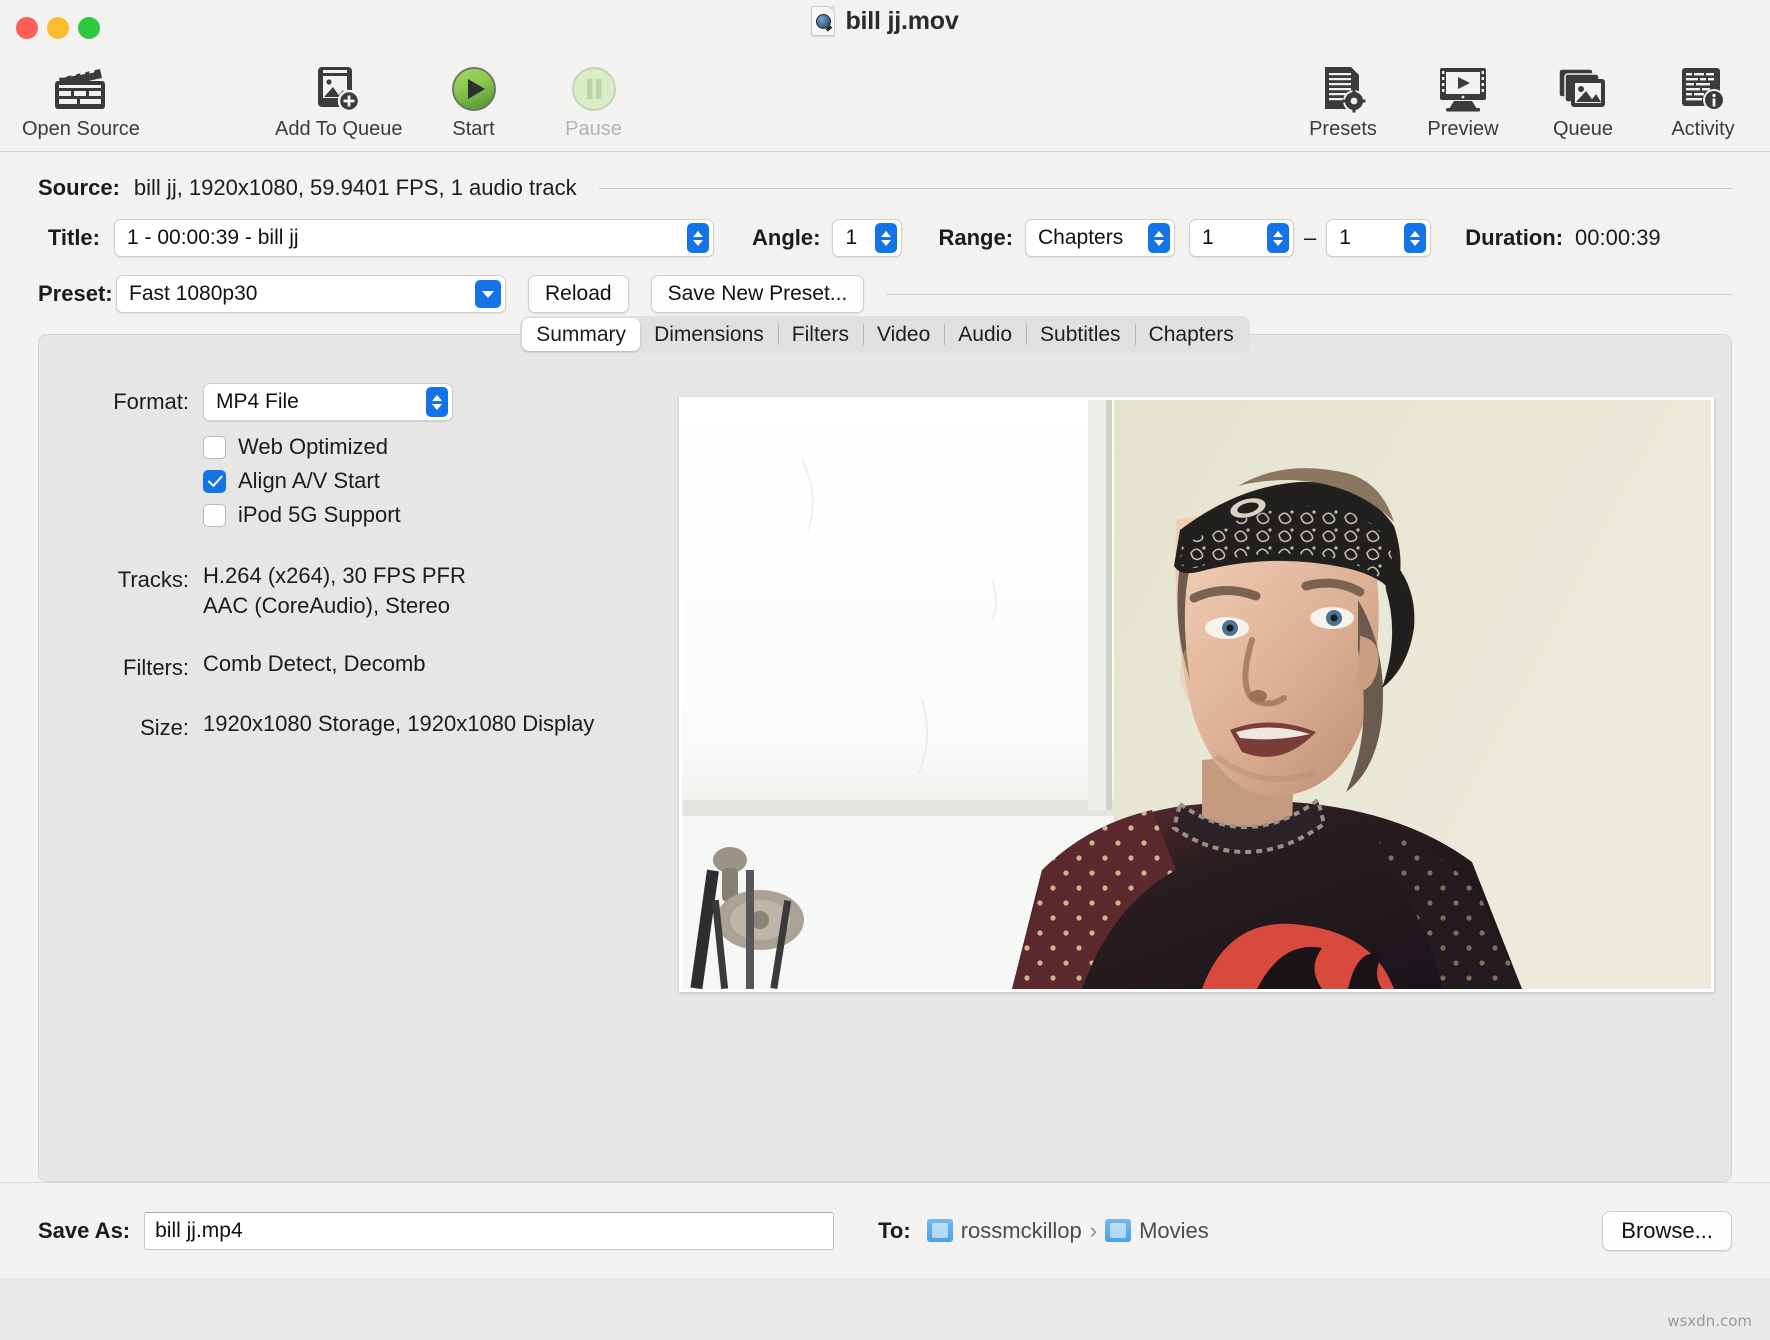  I want to click on add-to-queue-label: Add To Queue, so click(339, 129).